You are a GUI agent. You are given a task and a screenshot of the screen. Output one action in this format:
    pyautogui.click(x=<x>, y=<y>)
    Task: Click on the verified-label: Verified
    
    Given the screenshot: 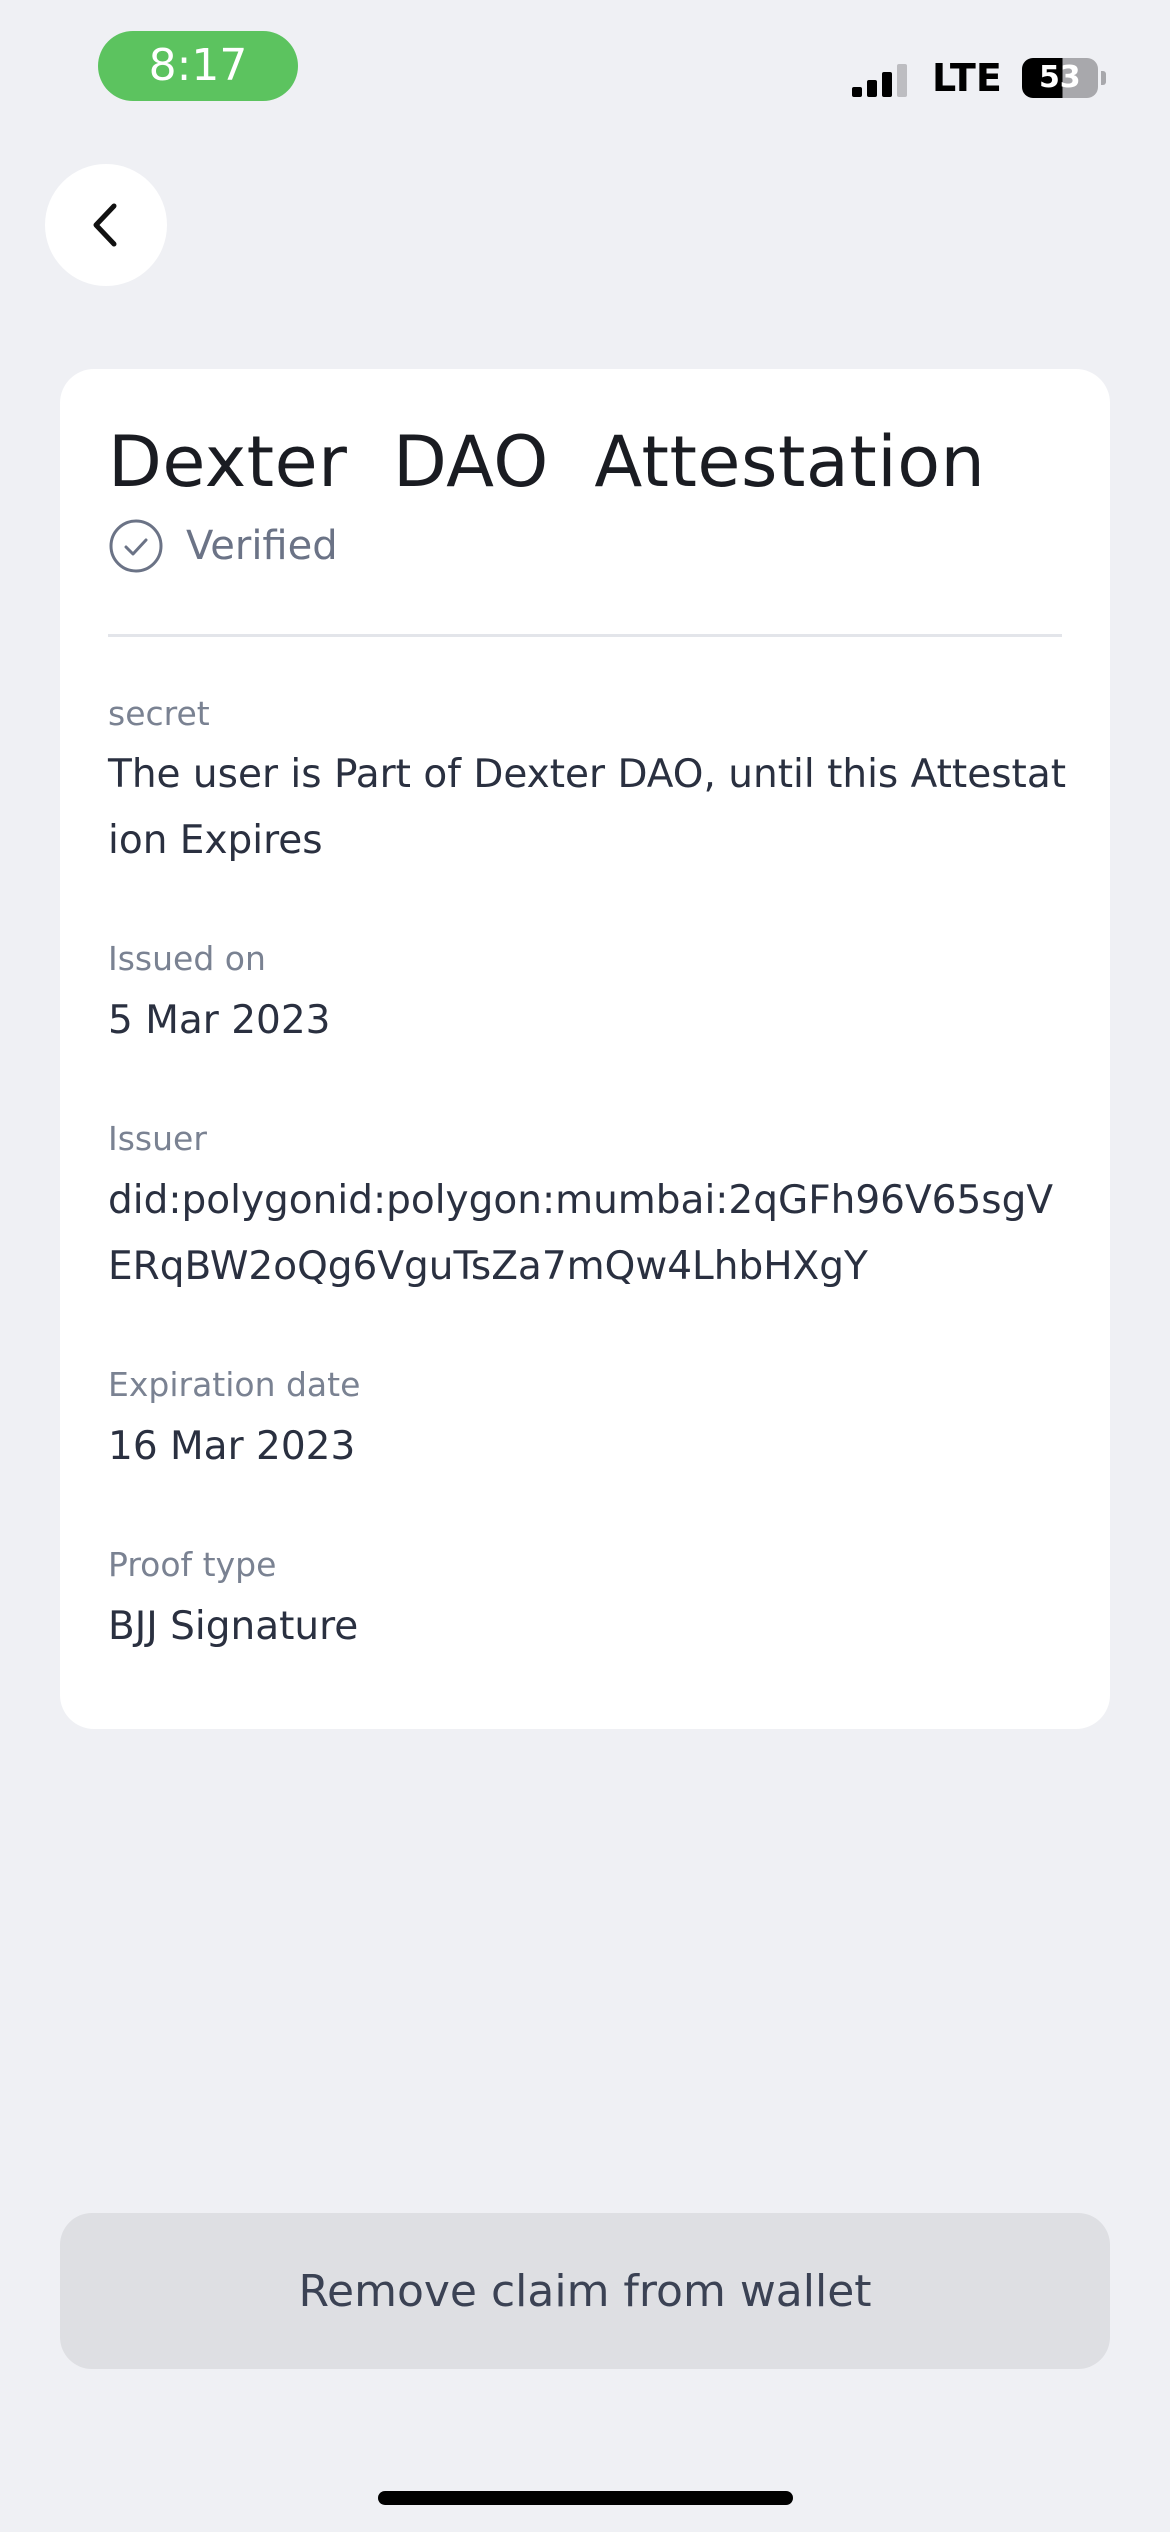 What is the action you would take?
    pyautogui.click(x=262, y=546)
    